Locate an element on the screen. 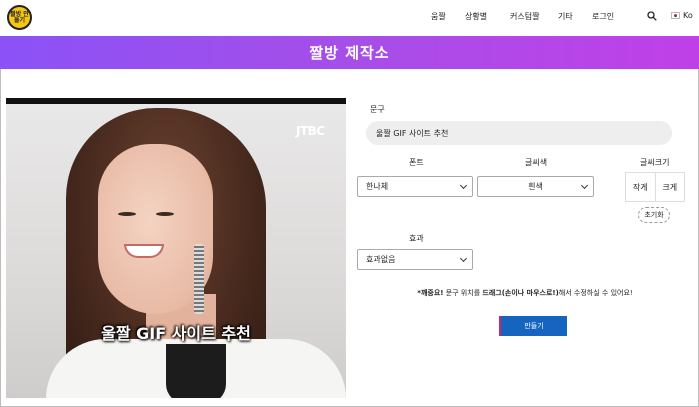  title-banner: 짤방 제작소 is located at coordinates (349, 52).